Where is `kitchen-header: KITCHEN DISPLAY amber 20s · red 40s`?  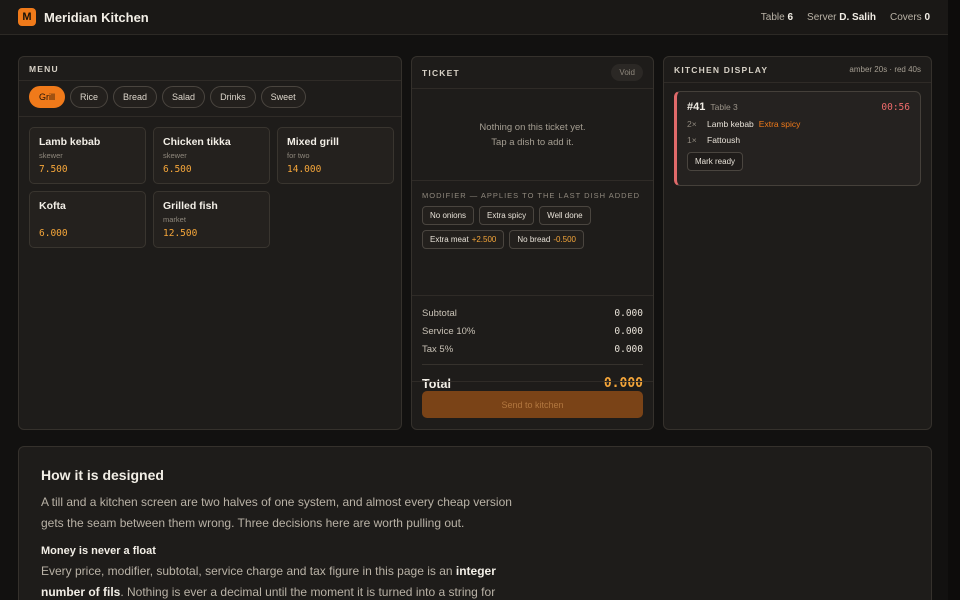
kitchen-header: KITCHEN DISPLAY amber 20s · red 40s is located at coordinates (797, 70).